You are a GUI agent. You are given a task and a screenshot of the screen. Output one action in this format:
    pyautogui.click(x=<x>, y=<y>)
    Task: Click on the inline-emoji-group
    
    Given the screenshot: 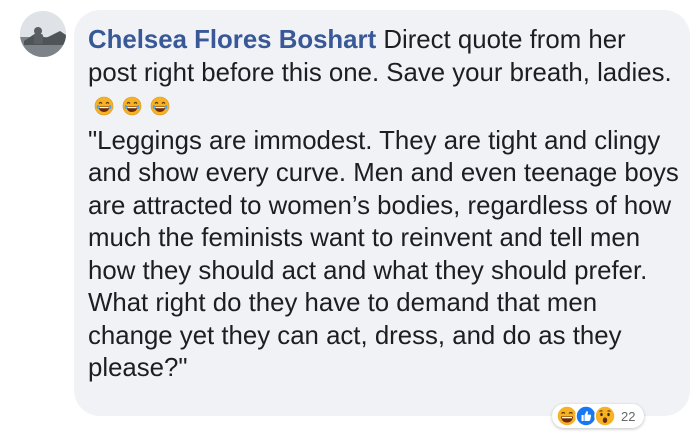 What is the action you would take?
    pyautogui.click(x=132, y=108)
    